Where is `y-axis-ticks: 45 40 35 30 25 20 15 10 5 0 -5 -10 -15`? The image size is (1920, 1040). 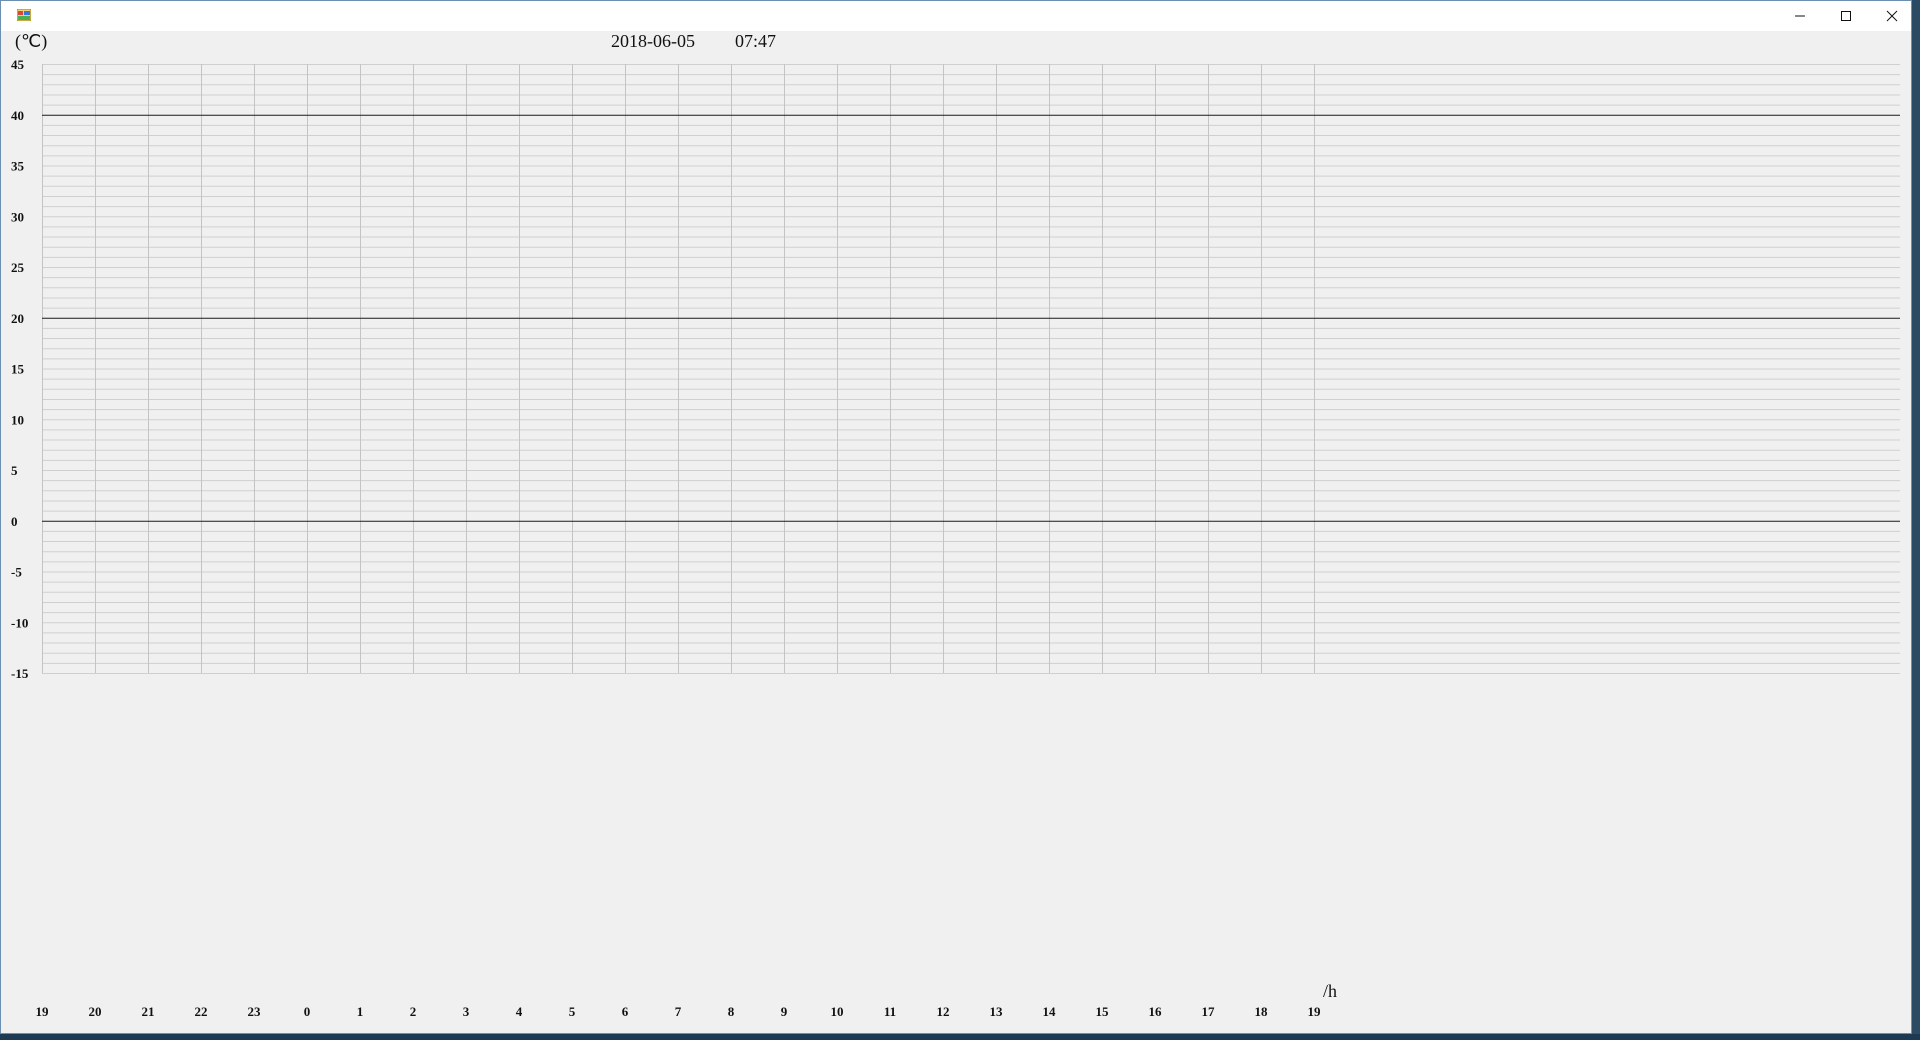
y-axis-ticks: 45 40 35 30 25 20 15 10 5 0 -5 -10 -15 is located at coordinates (20, 369).